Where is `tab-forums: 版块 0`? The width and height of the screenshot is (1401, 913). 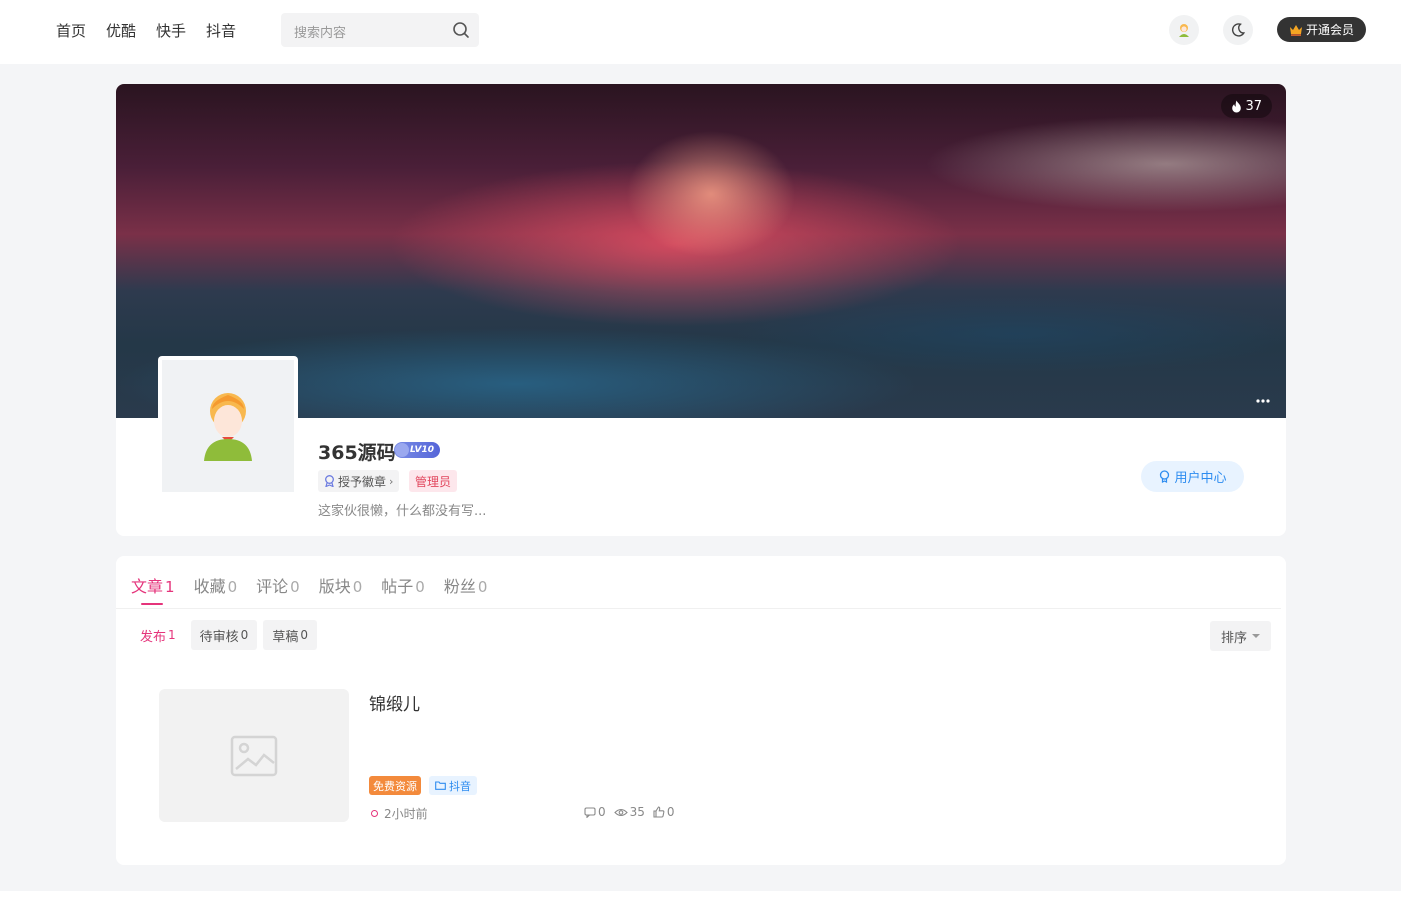 tab-forums: 版块 0 is located at coordinates (341, 589).